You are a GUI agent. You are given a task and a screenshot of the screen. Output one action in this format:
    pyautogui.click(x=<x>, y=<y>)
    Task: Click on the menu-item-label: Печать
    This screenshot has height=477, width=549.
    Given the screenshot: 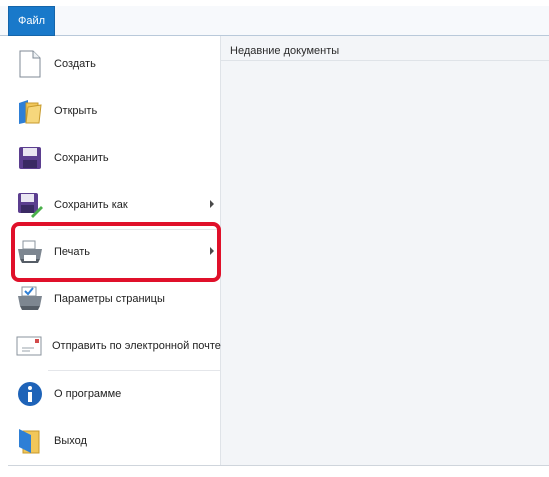 What is the action you would take?
    pyautogui.click(x=72, y=251)
    